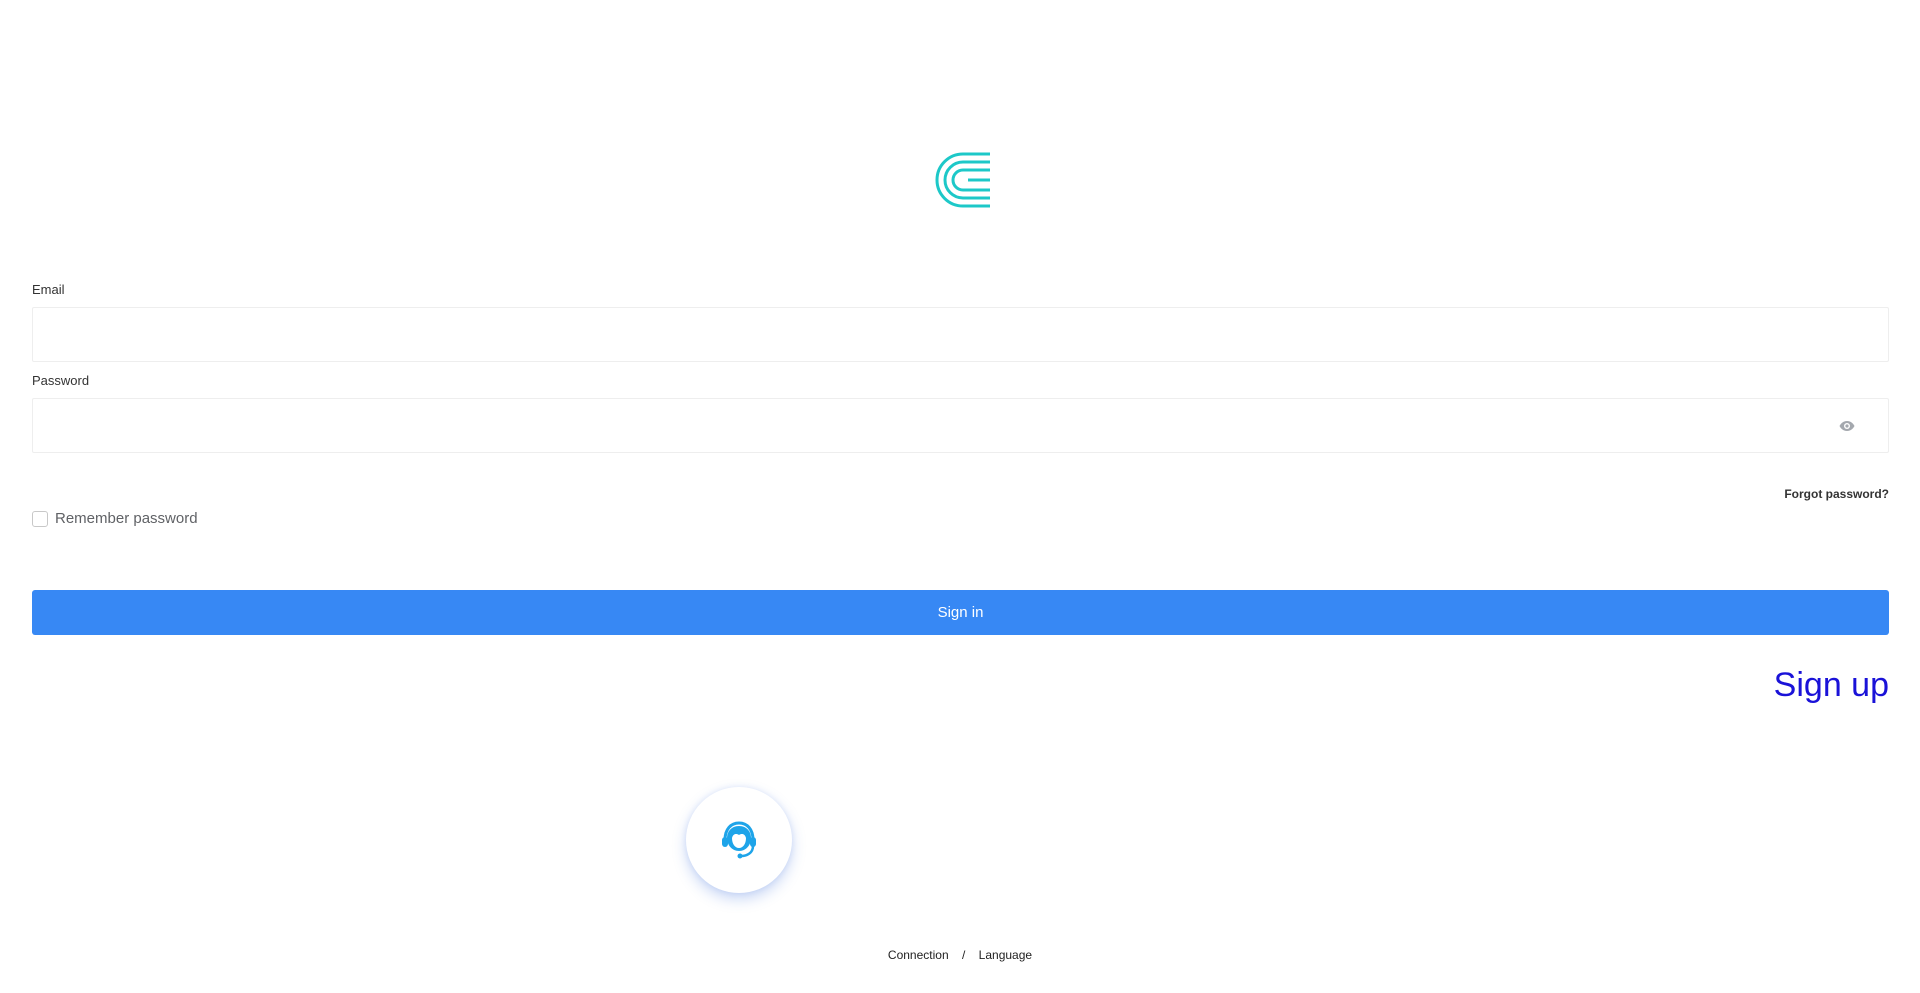 This screenshot has height=993, width=1920. I want to click on password-field, so click(960, 425).